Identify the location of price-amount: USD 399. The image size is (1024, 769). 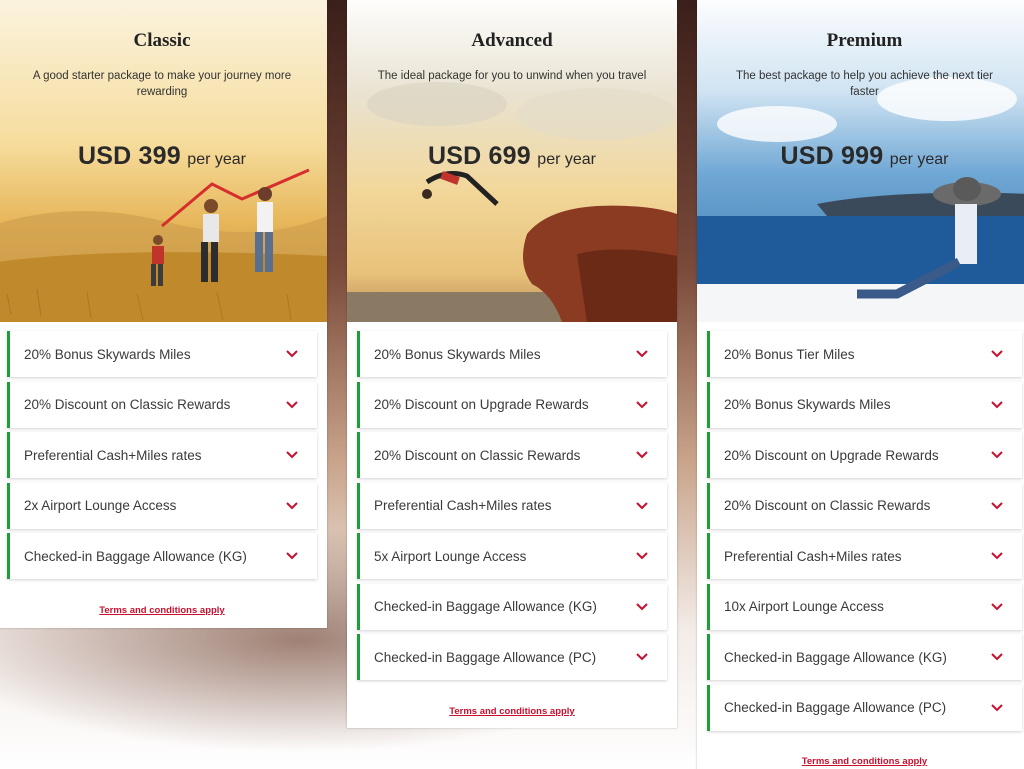
(129, 156).